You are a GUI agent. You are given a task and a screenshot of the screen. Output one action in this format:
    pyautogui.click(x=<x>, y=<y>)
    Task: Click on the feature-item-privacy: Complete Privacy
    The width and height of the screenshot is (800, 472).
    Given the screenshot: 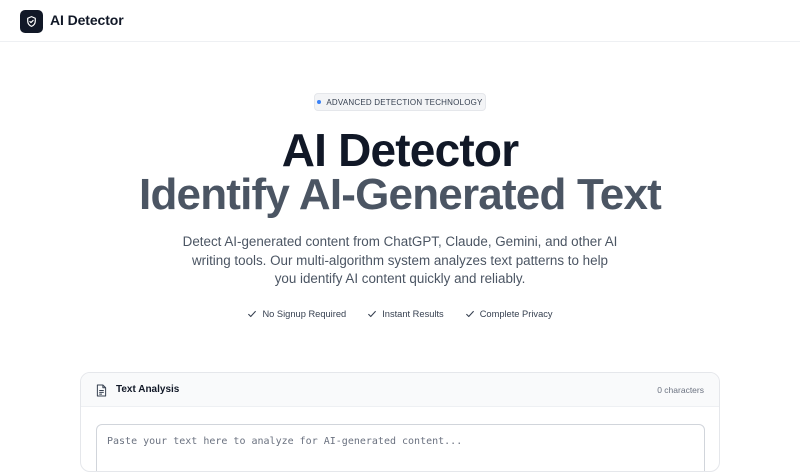 What is the action you would take?
    pyautogui.click(x=509, y=314)
    